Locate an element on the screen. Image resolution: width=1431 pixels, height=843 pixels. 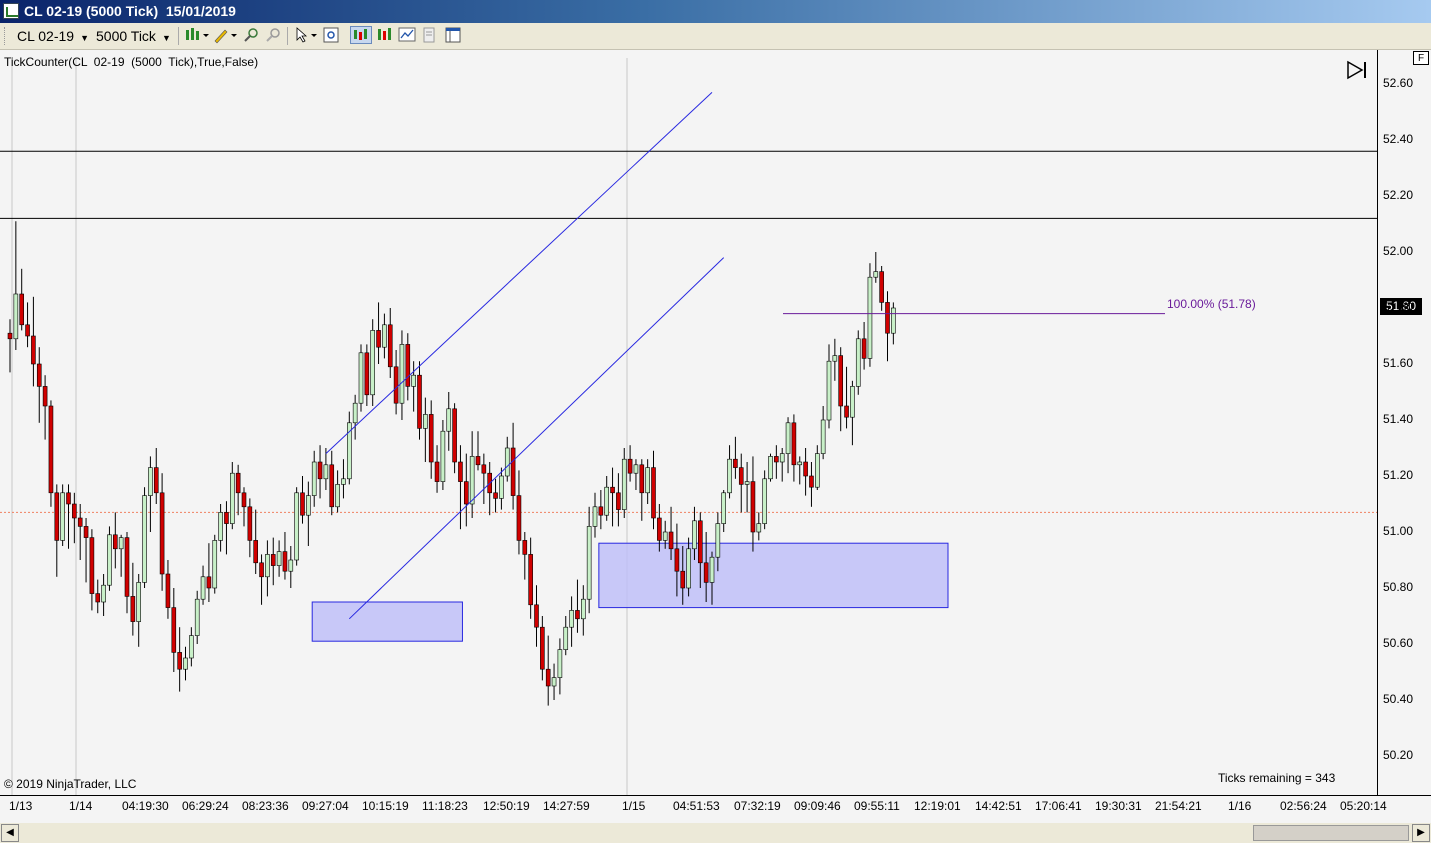
zone-rectangle is located at coordinates (387, 621).